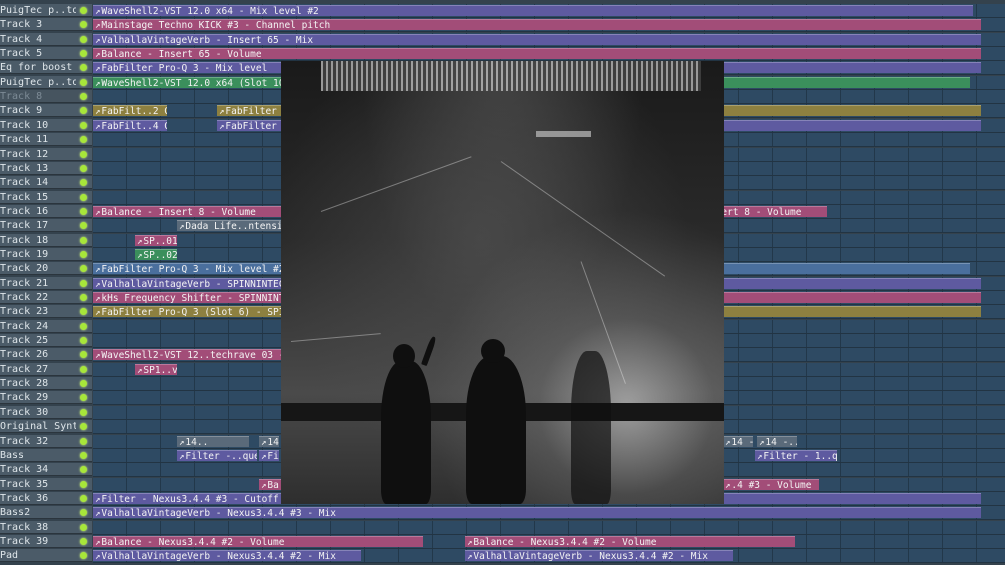 This screenshot has height=565, width=1005. Describe the element at coordinates (46, 168) in the screenshot. I see `track-header: Track 13` at that location.